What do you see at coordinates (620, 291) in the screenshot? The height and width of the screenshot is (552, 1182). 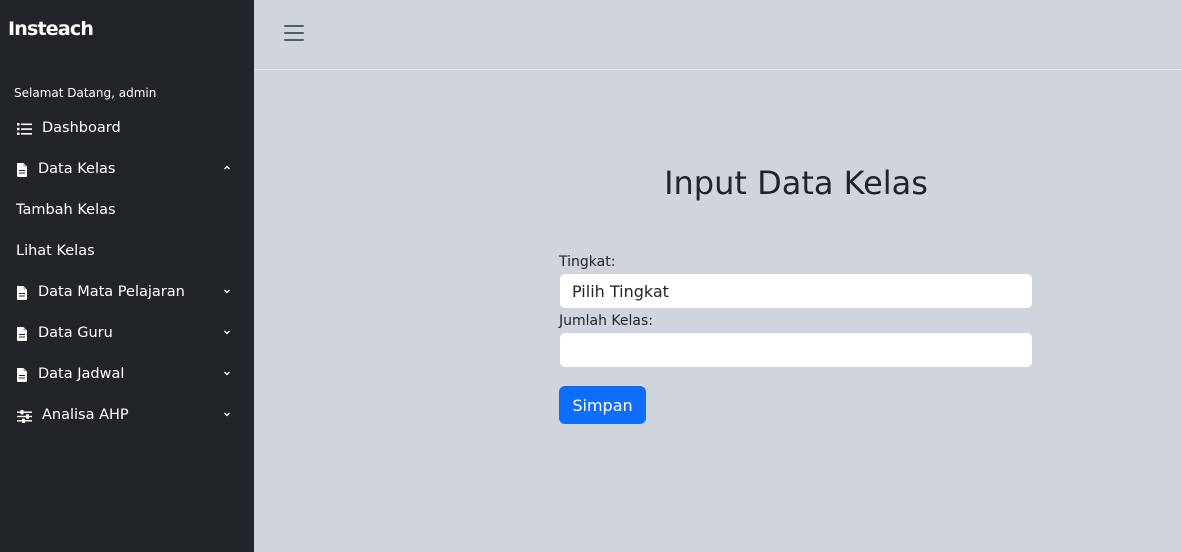 I see `tingkat-selected-value: Pilih Tingkat` at bounding box center [620, 291].